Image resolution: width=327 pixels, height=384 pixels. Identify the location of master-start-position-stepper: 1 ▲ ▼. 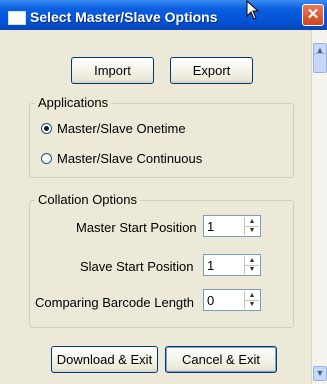
(232, 226).